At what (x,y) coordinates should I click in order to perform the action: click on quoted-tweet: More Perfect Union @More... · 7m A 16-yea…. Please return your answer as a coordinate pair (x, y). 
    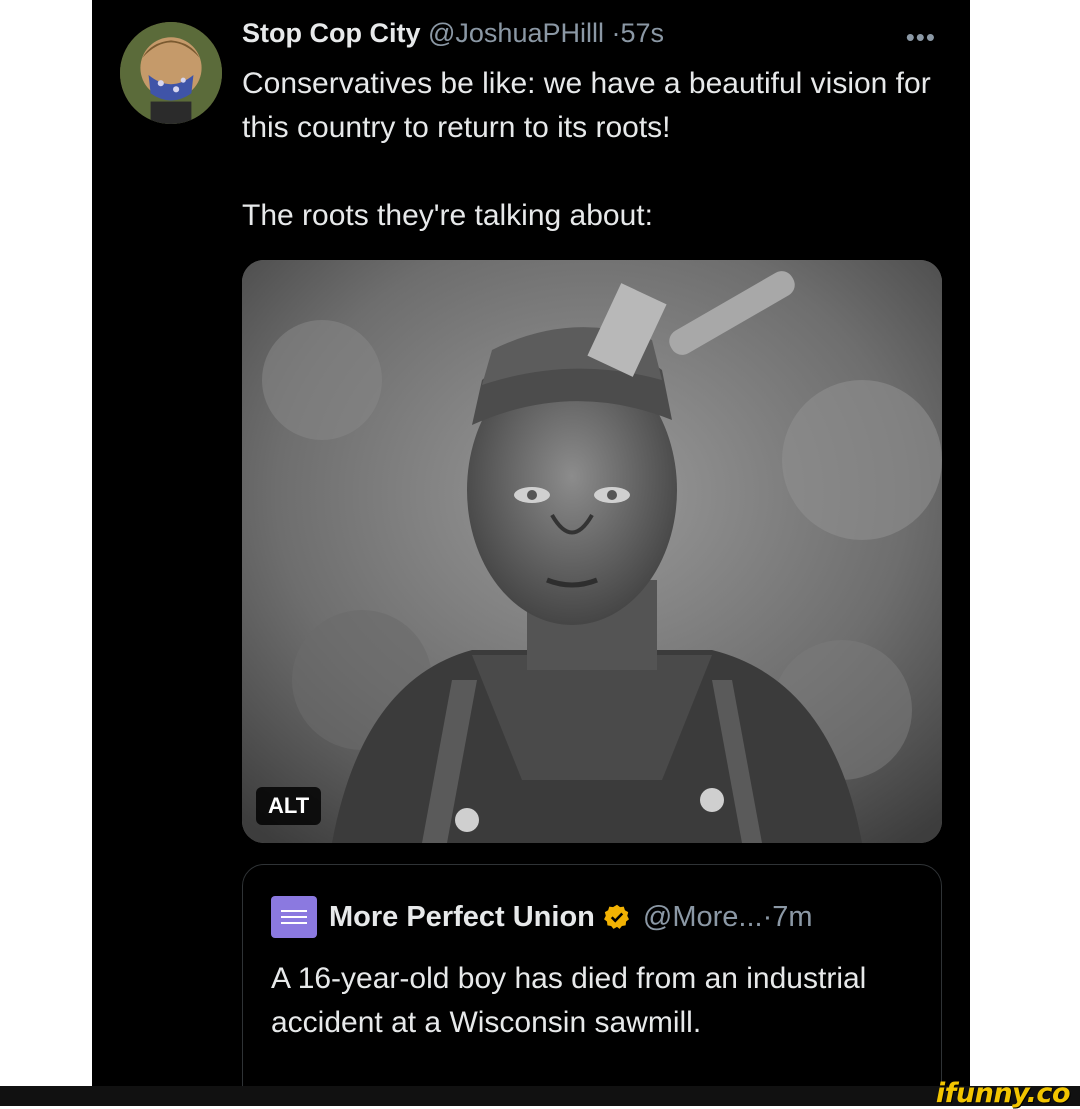
    Looking at the image, I should click on (592, 975).